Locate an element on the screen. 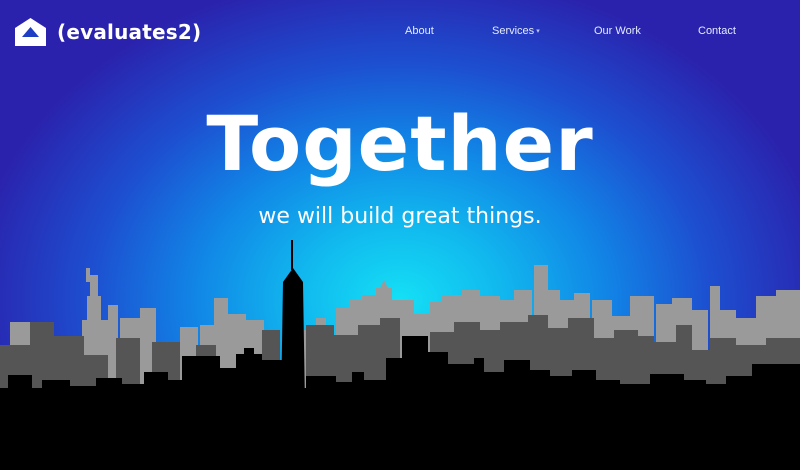 The height and width of the screenshot is (470, 800). nav-about-label: About is located at coordinates (419, 31).